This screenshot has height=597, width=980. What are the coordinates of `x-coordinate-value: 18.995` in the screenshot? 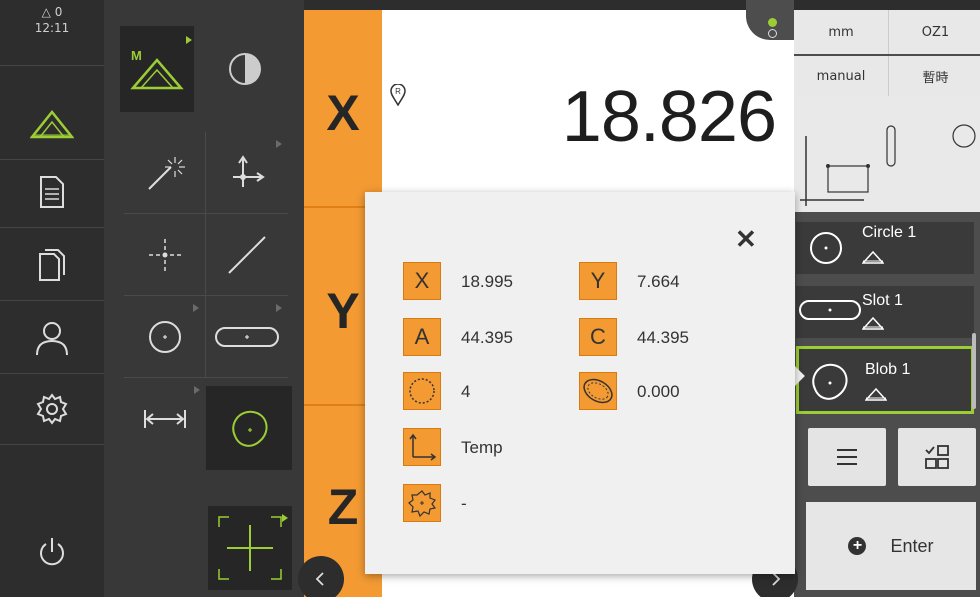 It's located at (487, 281).